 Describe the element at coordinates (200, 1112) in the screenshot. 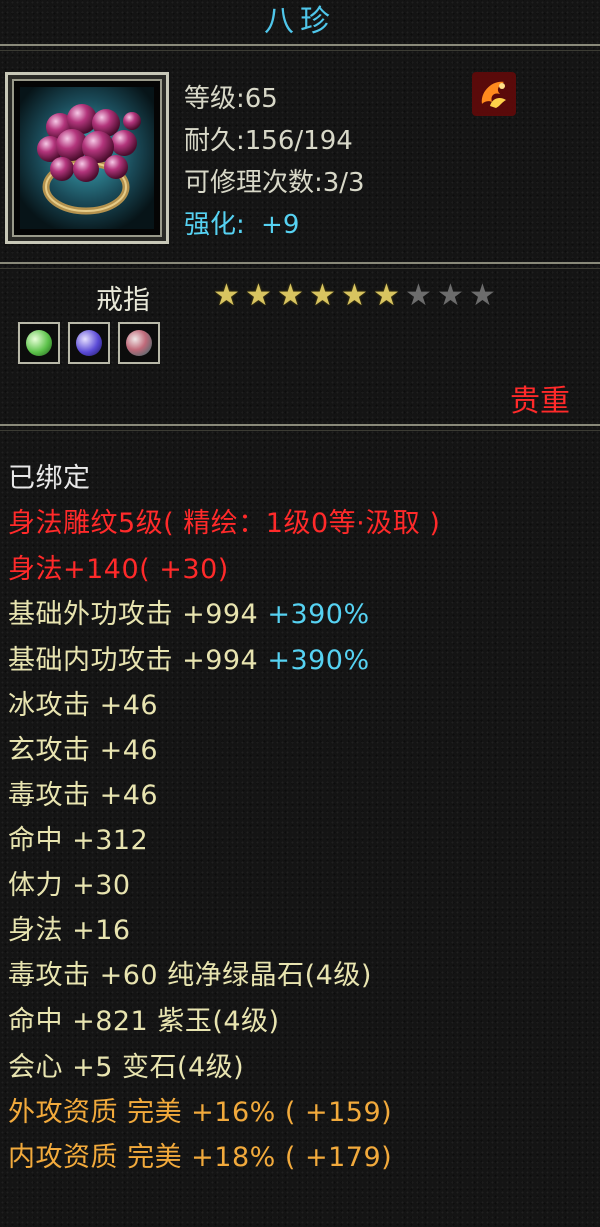

I see `attribute-line: 外攻资质 完美 +16% ( +159)` at that location.